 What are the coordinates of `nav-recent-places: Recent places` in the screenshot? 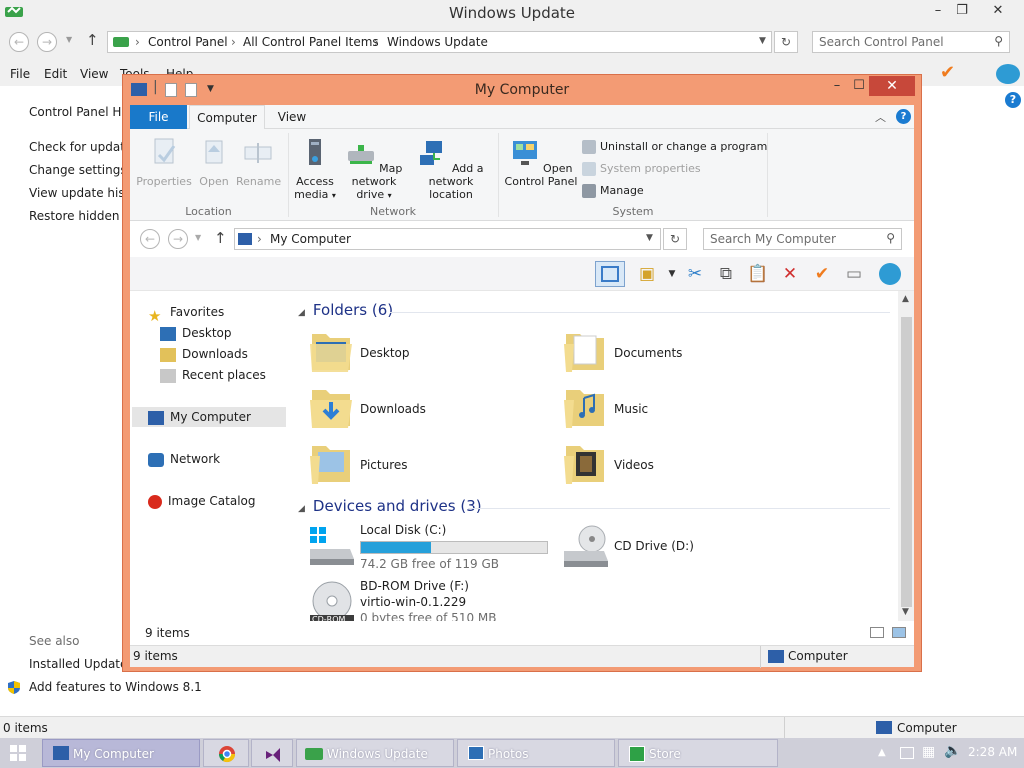 It's located at (213, 375).